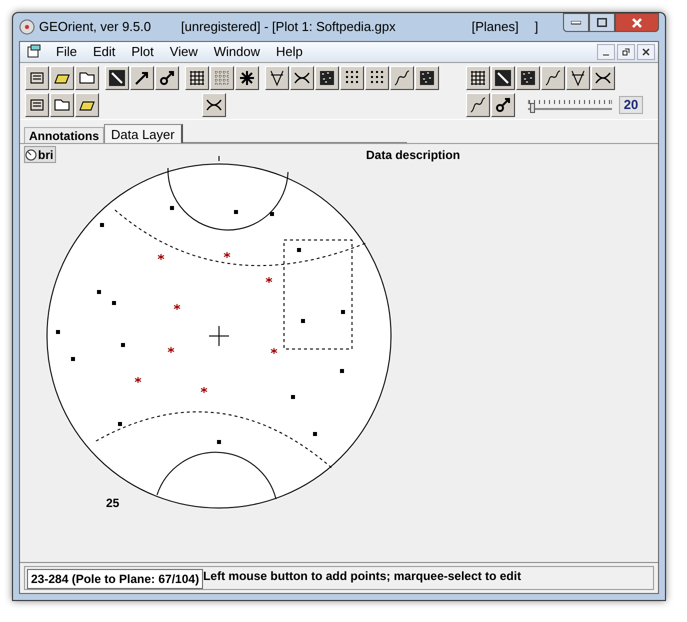 Image resolution: width=687 pixels, height=622 pixels. Describe the element at coordinates (115, 579) in the screenshot. I see `cursor-readout: 23-284 (Pole to Plane: 67/104)` at that location.